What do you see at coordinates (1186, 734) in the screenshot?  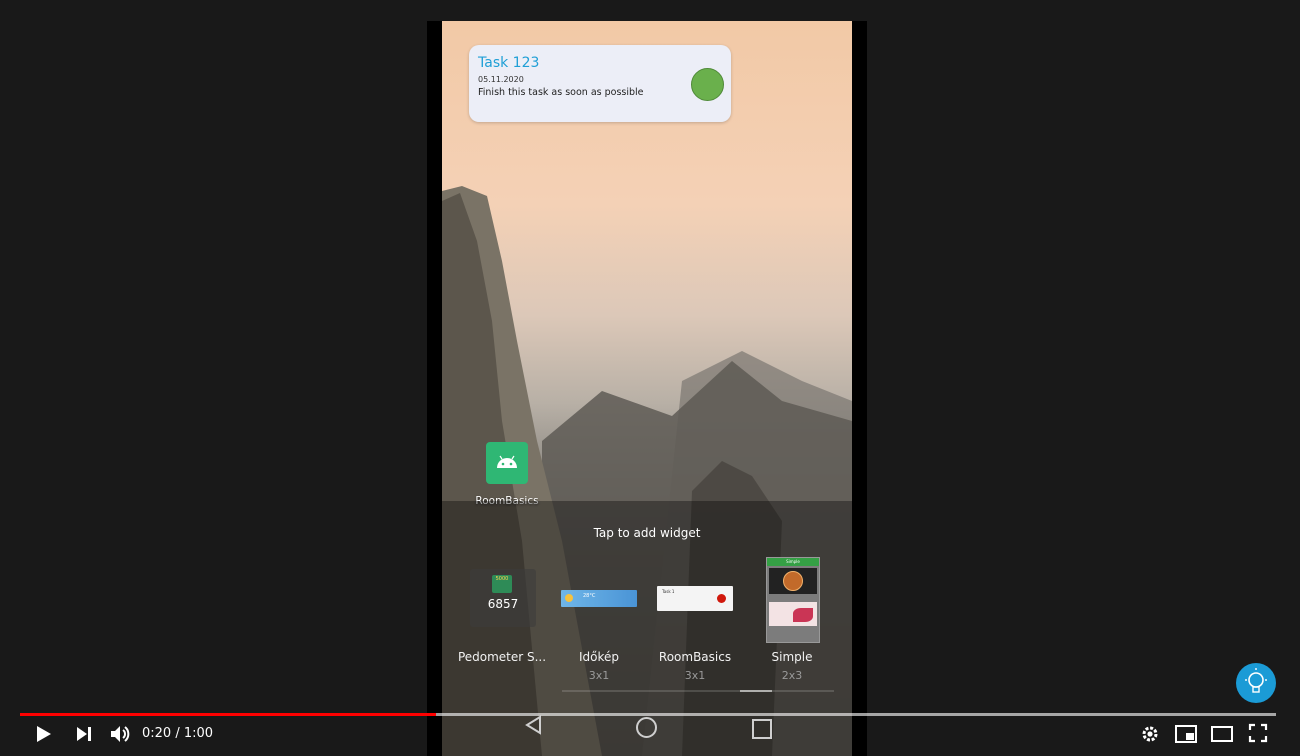 I see `miniplayer-icon` at bounding box center [1186, 734].